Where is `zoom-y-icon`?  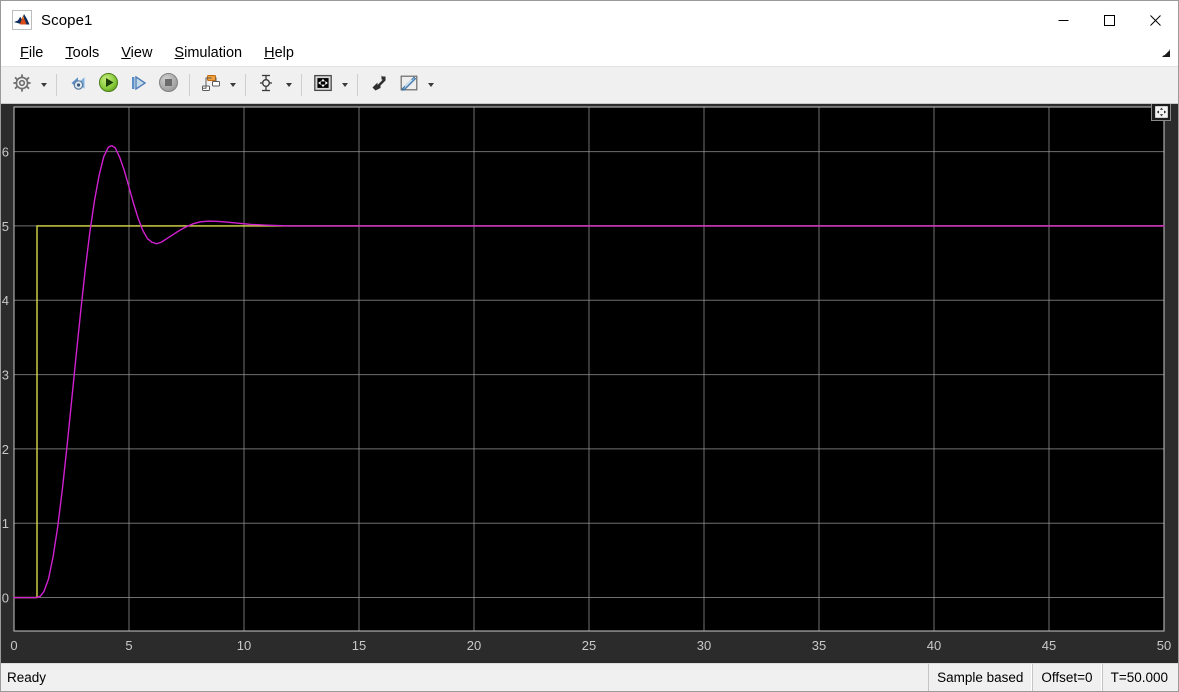 zoom-y-icon is located at coordinates (379, 85).